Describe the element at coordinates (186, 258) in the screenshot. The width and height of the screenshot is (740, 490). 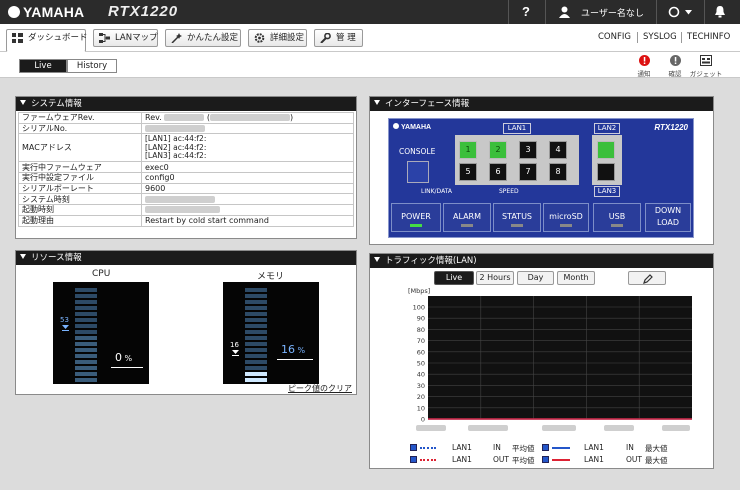
I see `resource-info-header: リソース情報` at that location.